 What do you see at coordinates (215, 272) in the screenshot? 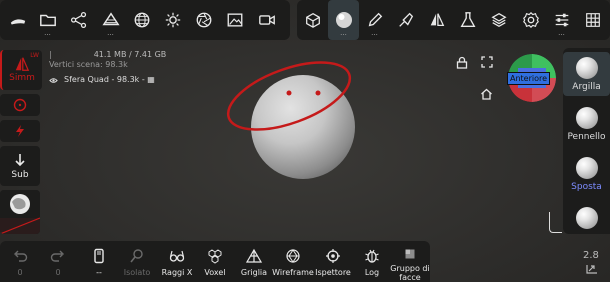
I see `voxel-label: Voxel` at bounding box center [215, 272].